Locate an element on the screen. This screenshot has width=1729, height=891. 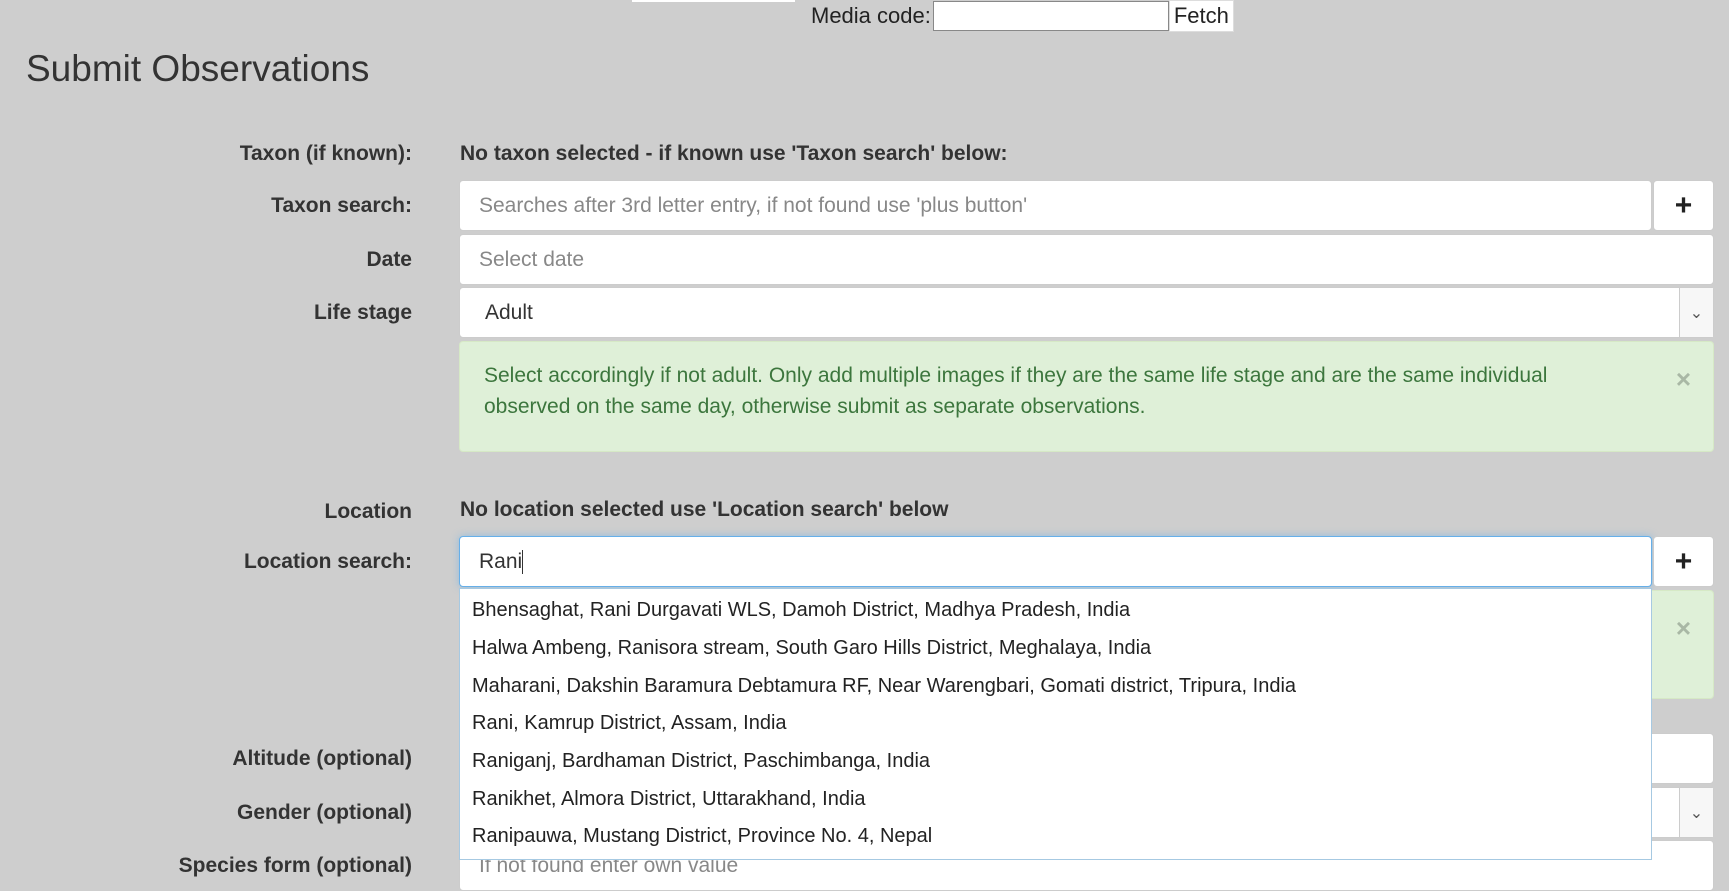
suggestion-item: Rani, Kamrup District, Assam, India is located at coordinates (1055, 724).